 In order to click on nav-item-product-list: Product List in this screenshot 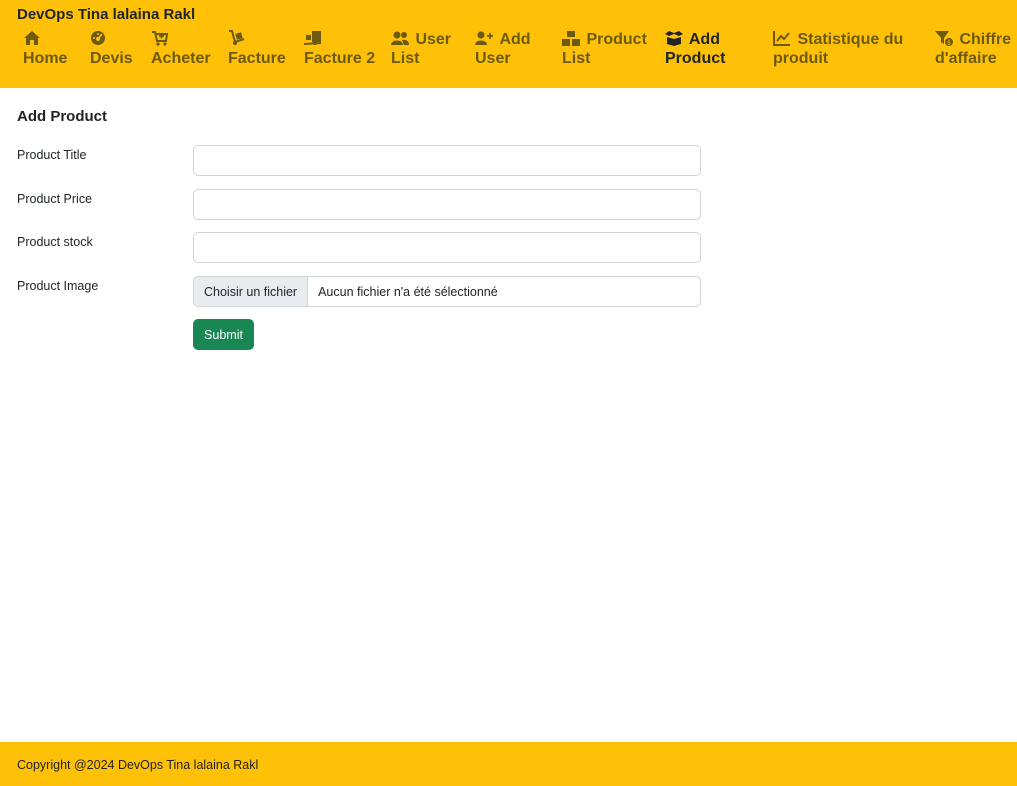, I will do `click(604, 49)`.